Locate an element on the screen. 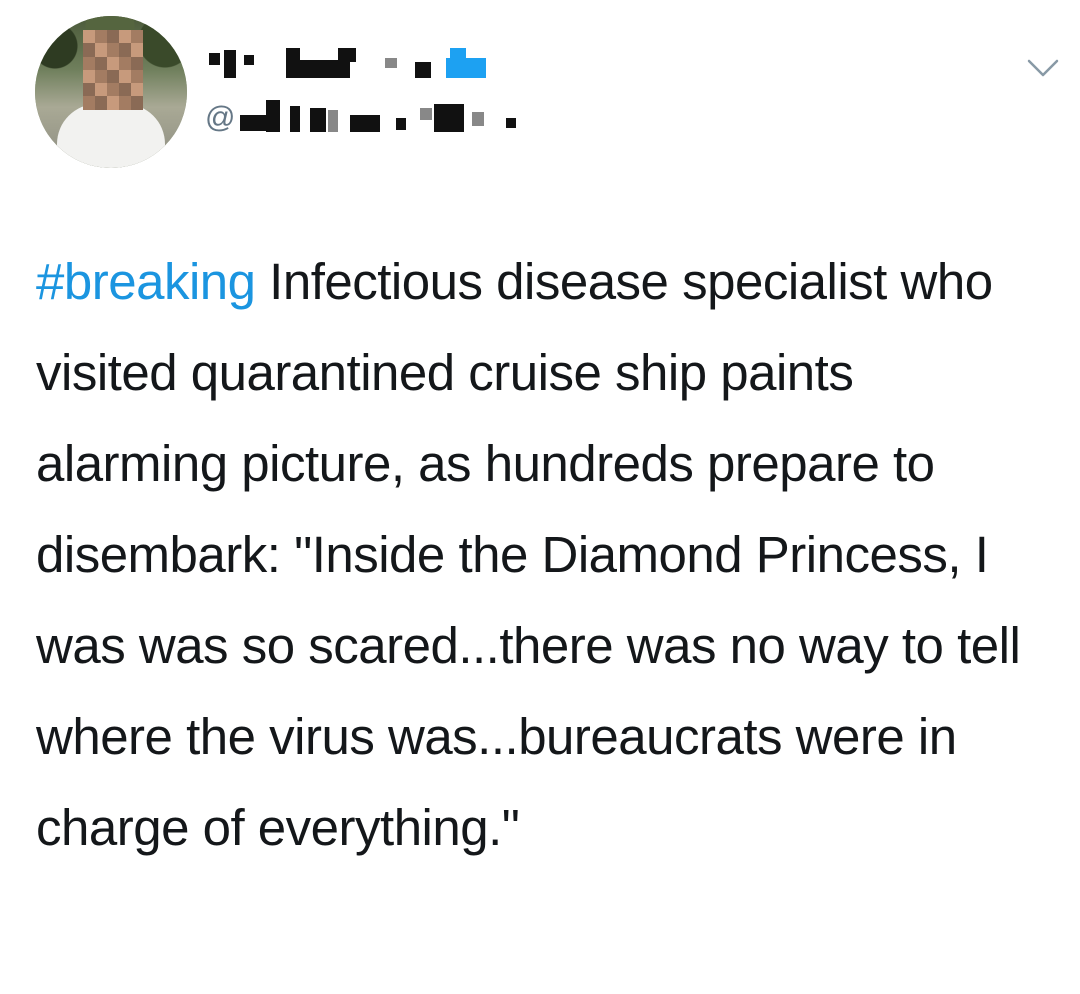  chevron-down-icon is located at coordinates (1043, 67).